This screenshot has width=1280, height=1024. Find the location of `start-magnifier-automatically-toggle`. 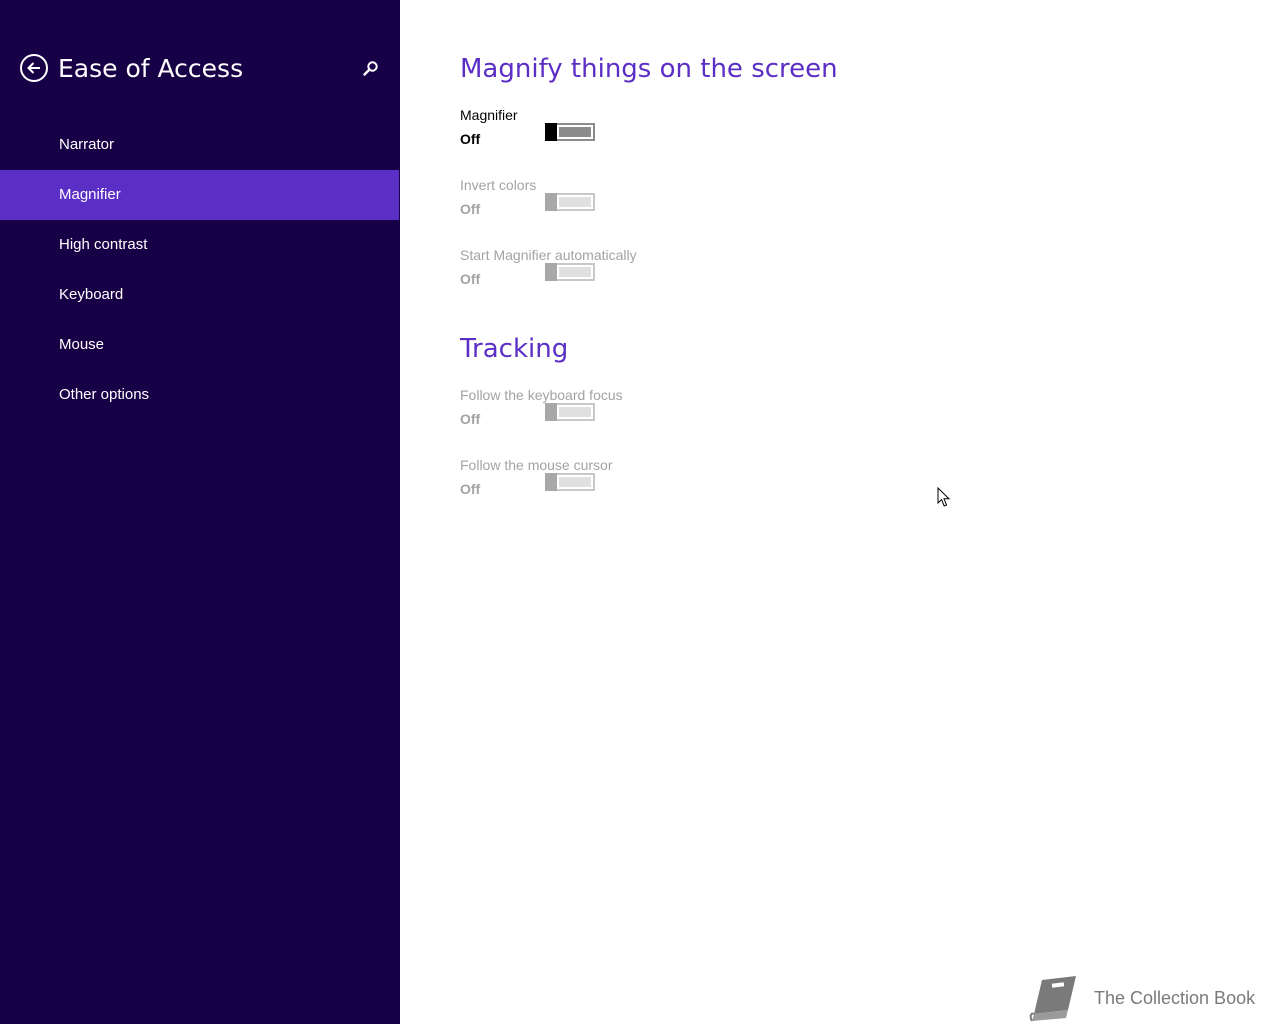

start-magnifier-automatically-toggle is located at coordinates (570, 272).